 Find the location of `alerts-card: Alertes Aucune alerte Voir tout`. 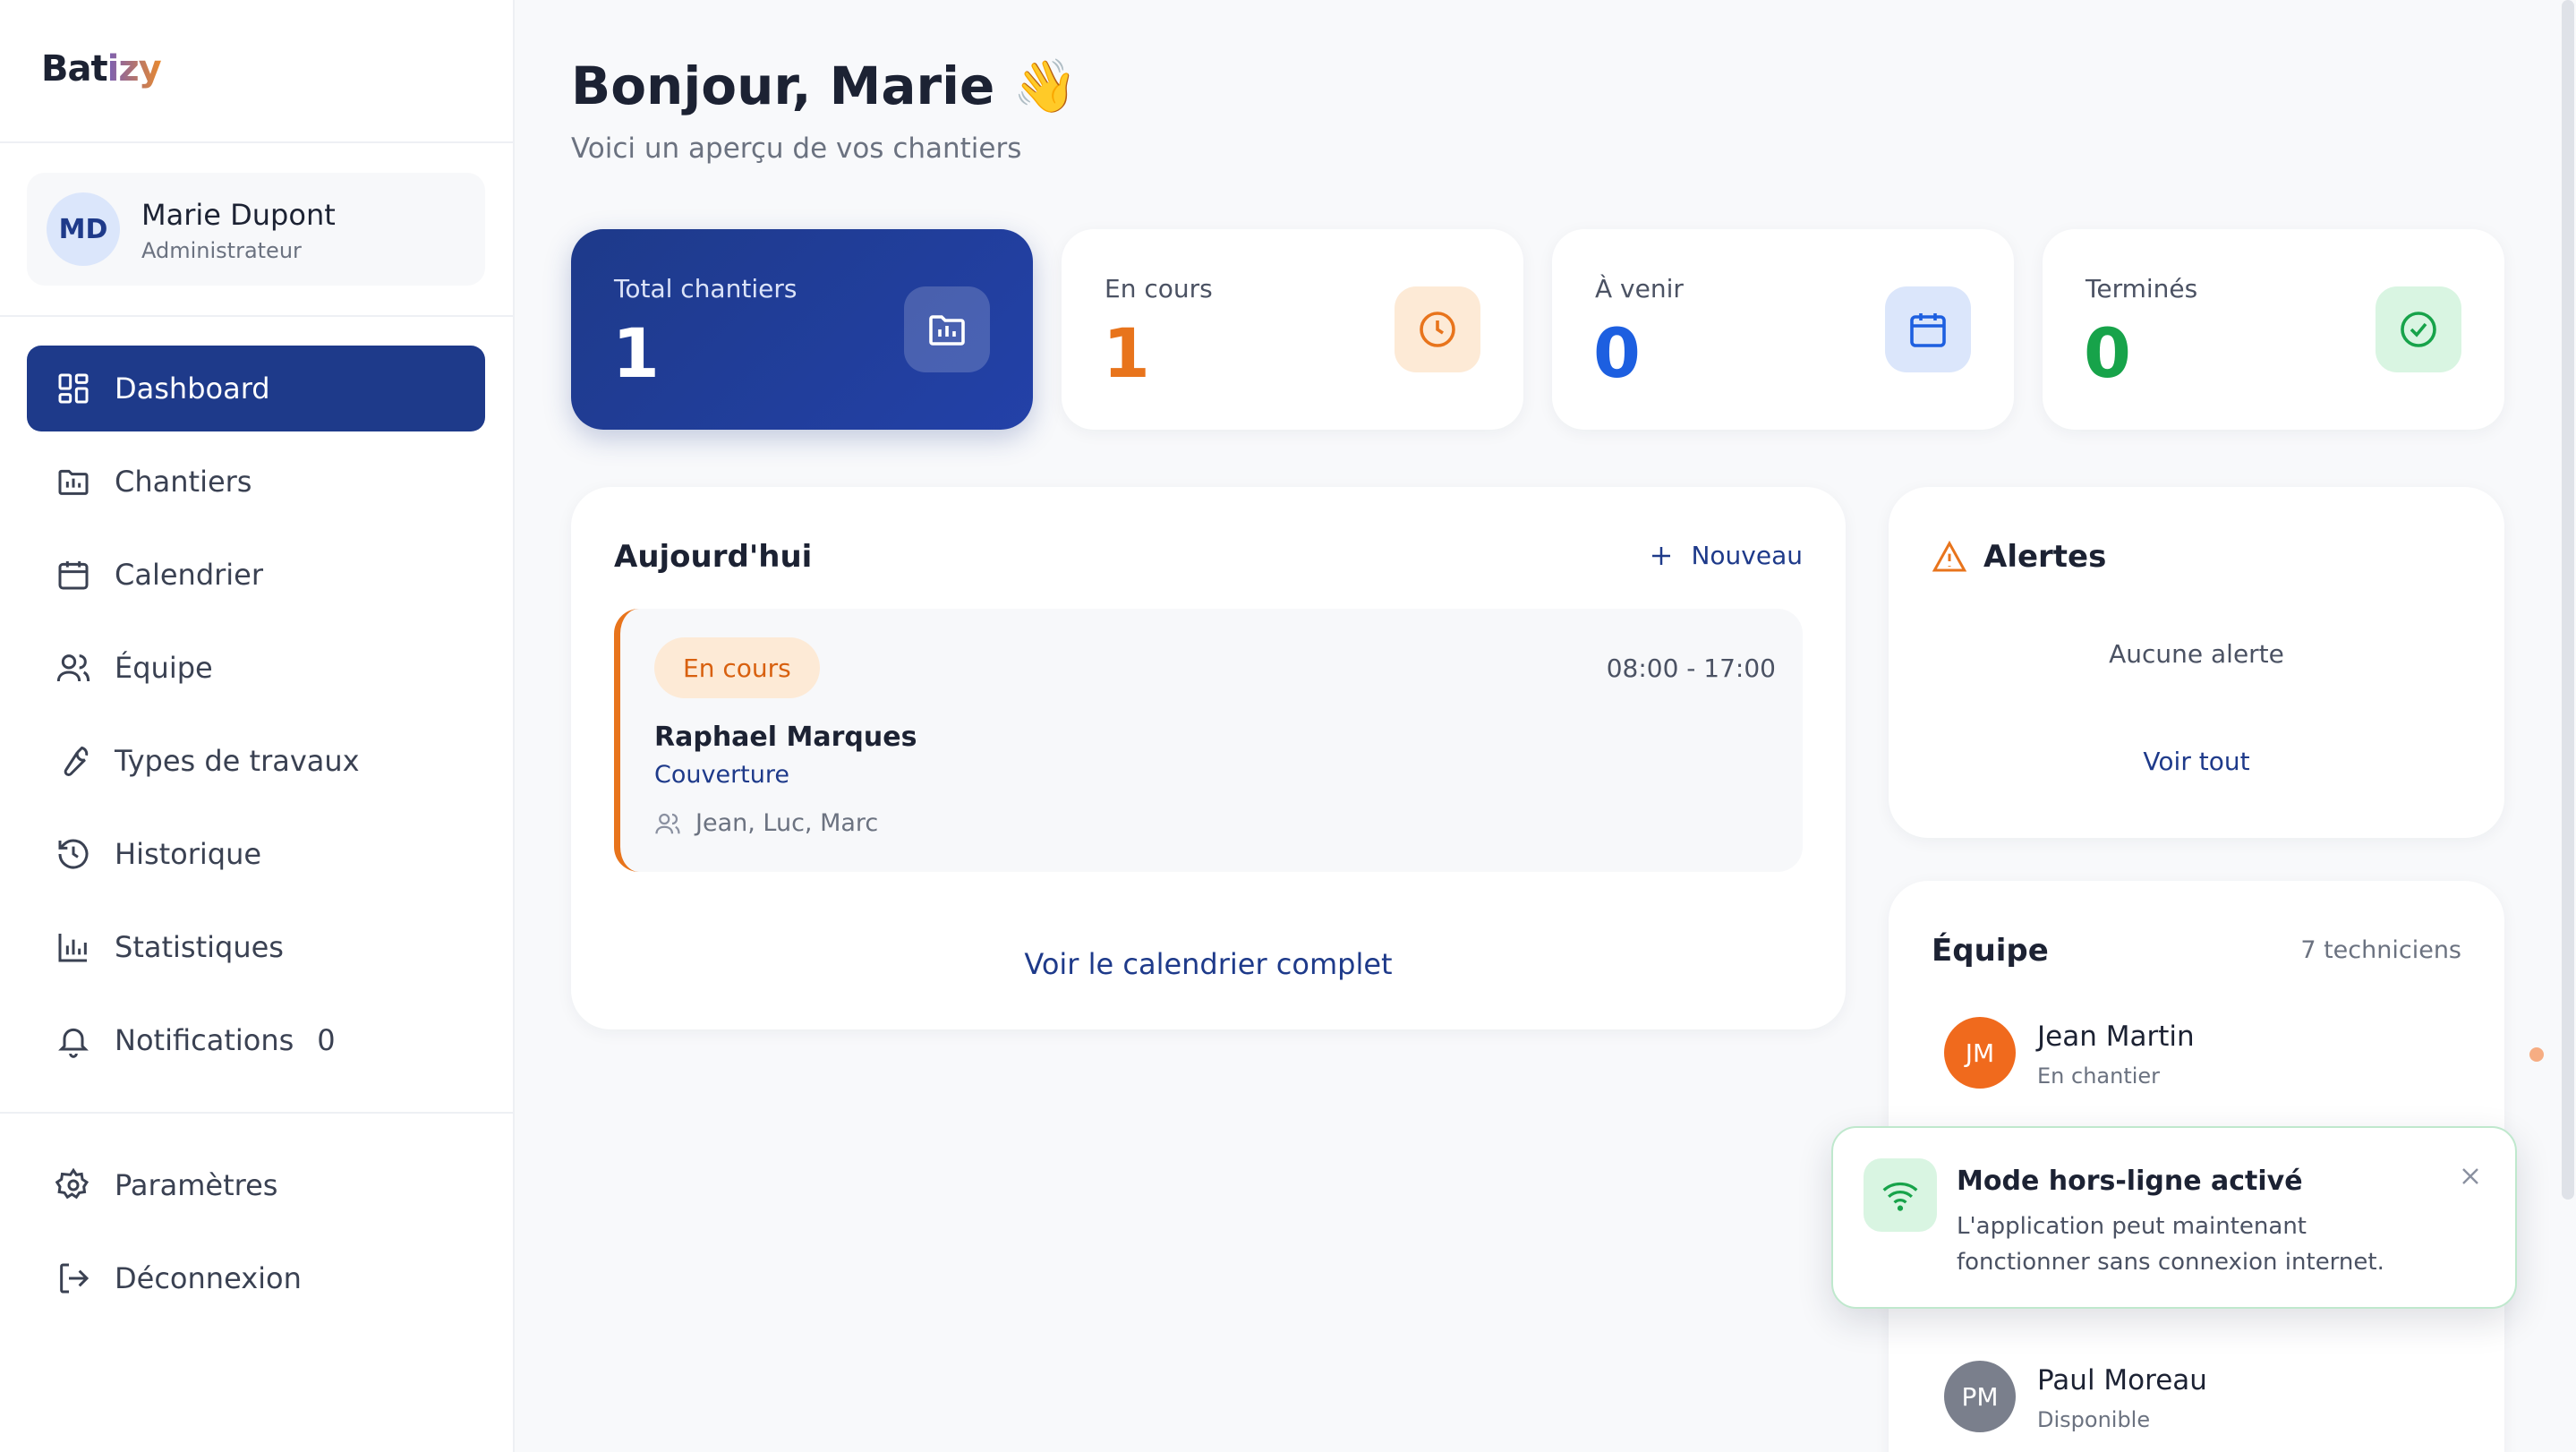

alerts-card: Alertes Aucune alerte Voir tout is located at coordinates (2196, 662).